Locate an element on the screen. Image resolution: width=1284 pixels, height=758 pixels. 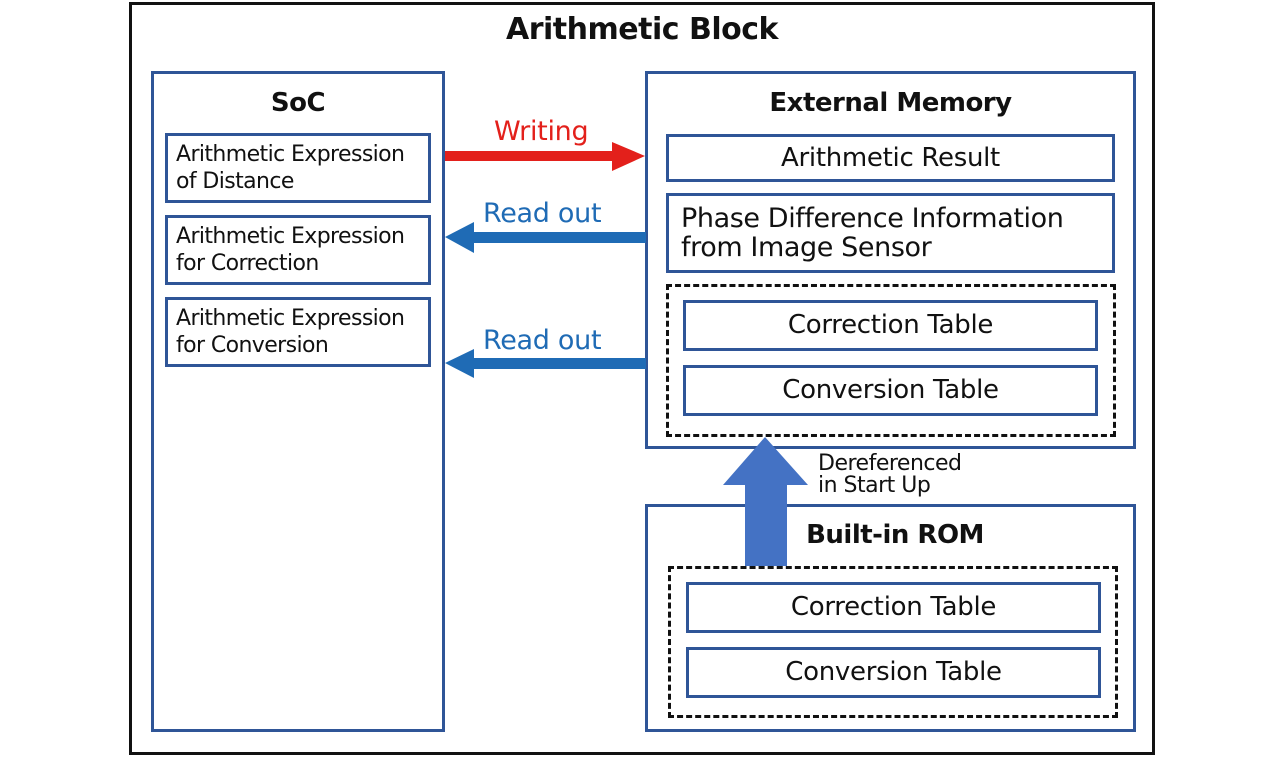
dereferenced-line1: Dereferenced is located at coordinates (890, 463).